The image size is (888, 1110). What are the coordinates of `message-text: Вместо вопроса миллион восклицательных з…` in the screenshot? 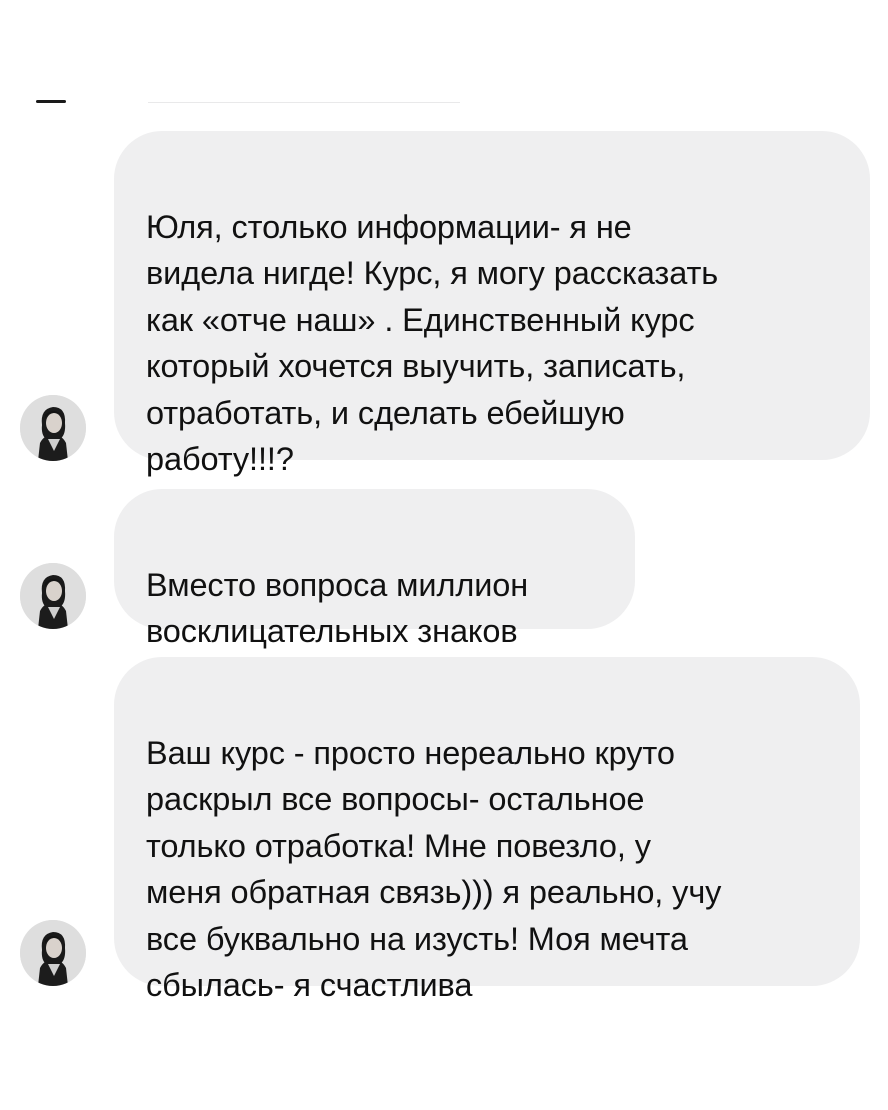 It's located at (337, 608).